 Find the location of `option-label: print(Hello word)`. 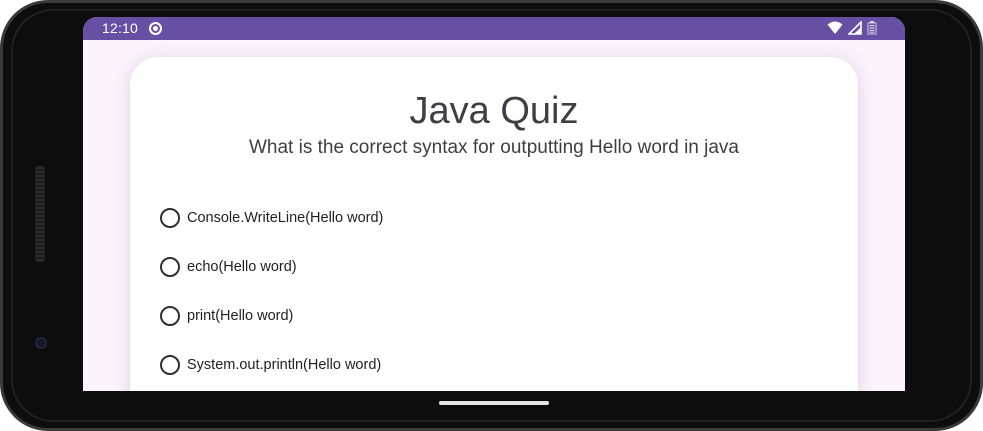

option-label: print(Hello word) is located at coordinates (240, 315).